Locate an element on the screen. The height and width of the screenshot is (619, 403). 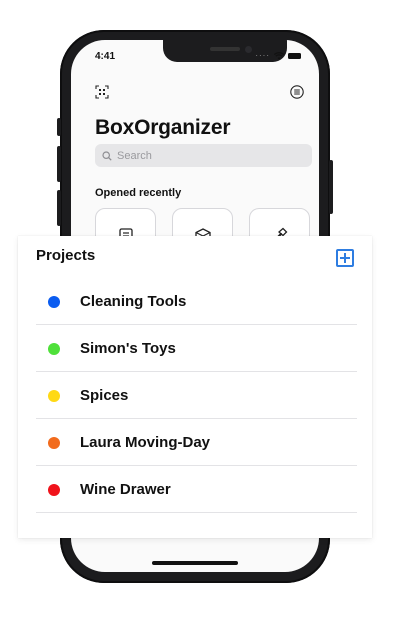
add-project-button is located at coordinates (345, 258).